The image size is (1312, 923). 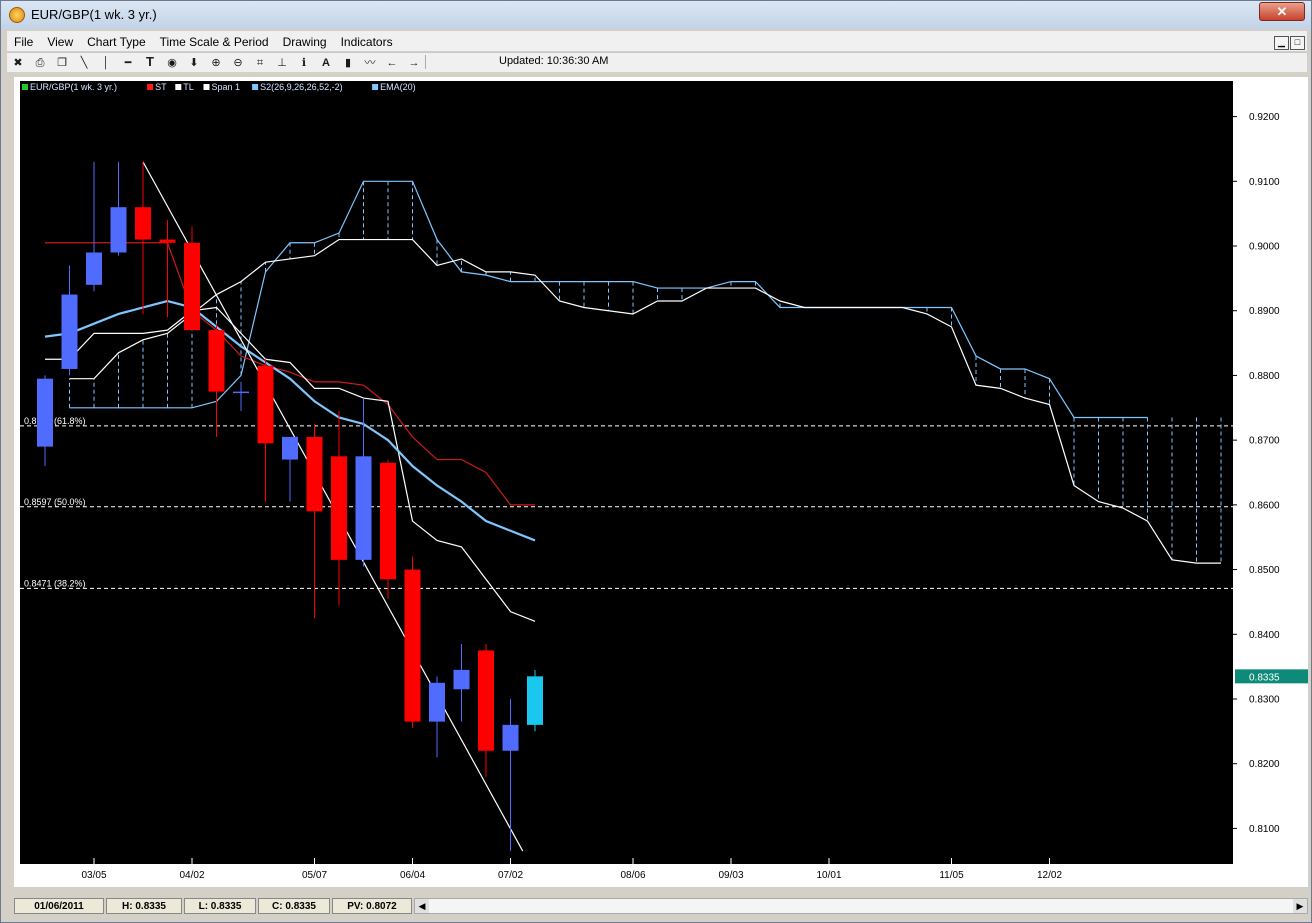 What do you see at coordinates (370, 63) in the screenshot?
I see `line-chart-icon: 〰` at bounding box center [370, 63].